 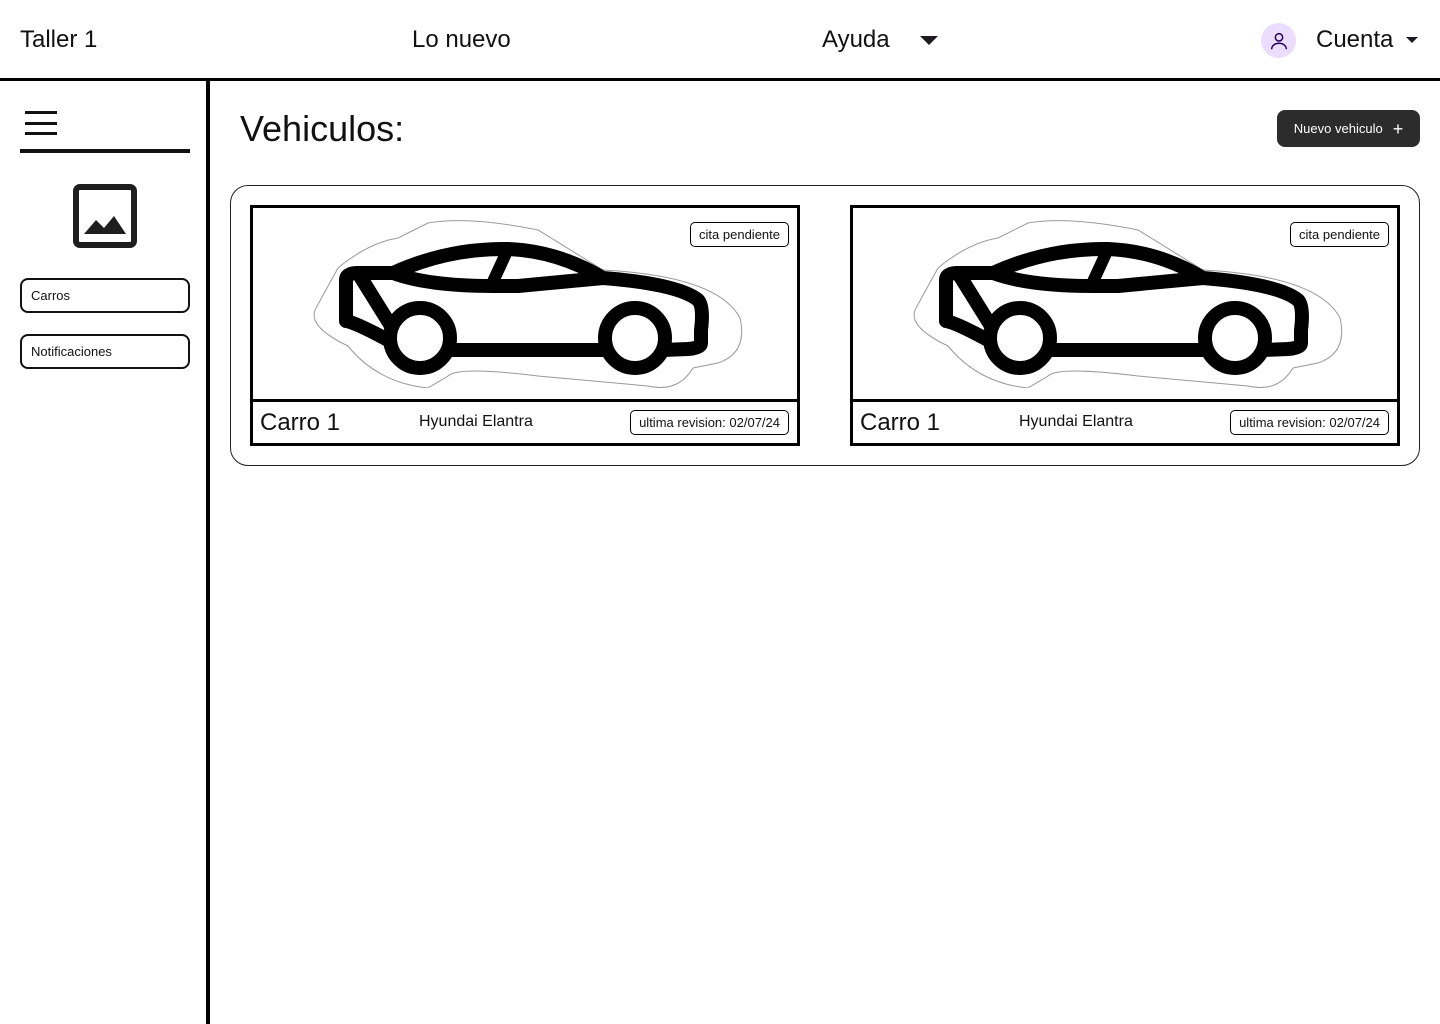 What do you see at coordinates (105, 351) in the screenshot?
I see `sidebar-item-notificaciones: Notificaciones` at bounding box center [105, 351].